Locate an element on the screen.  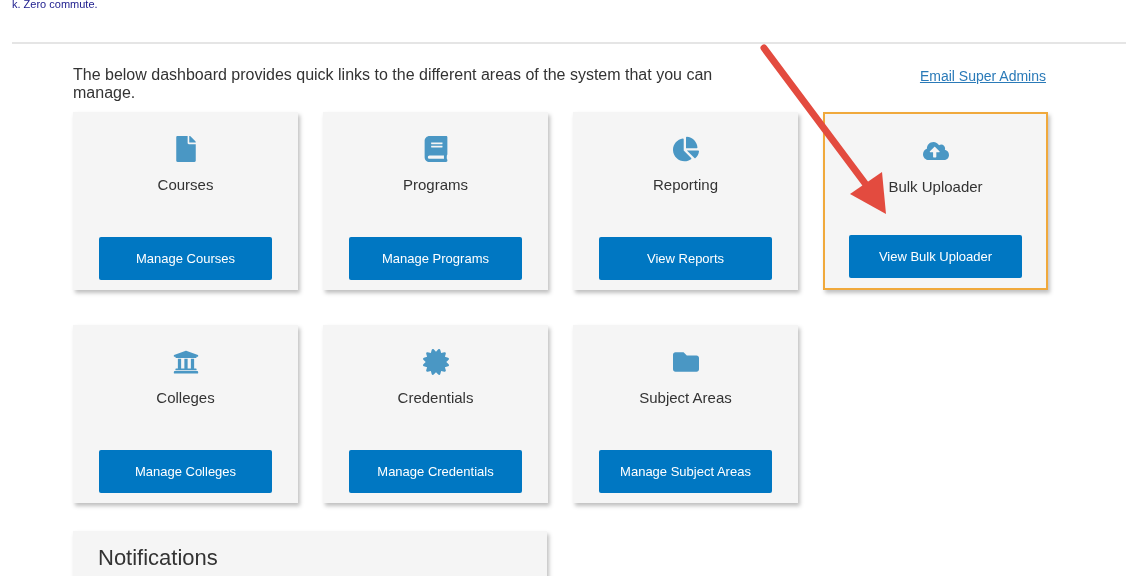
card-button: Manage Colleges is located at coordinates (185, 471).